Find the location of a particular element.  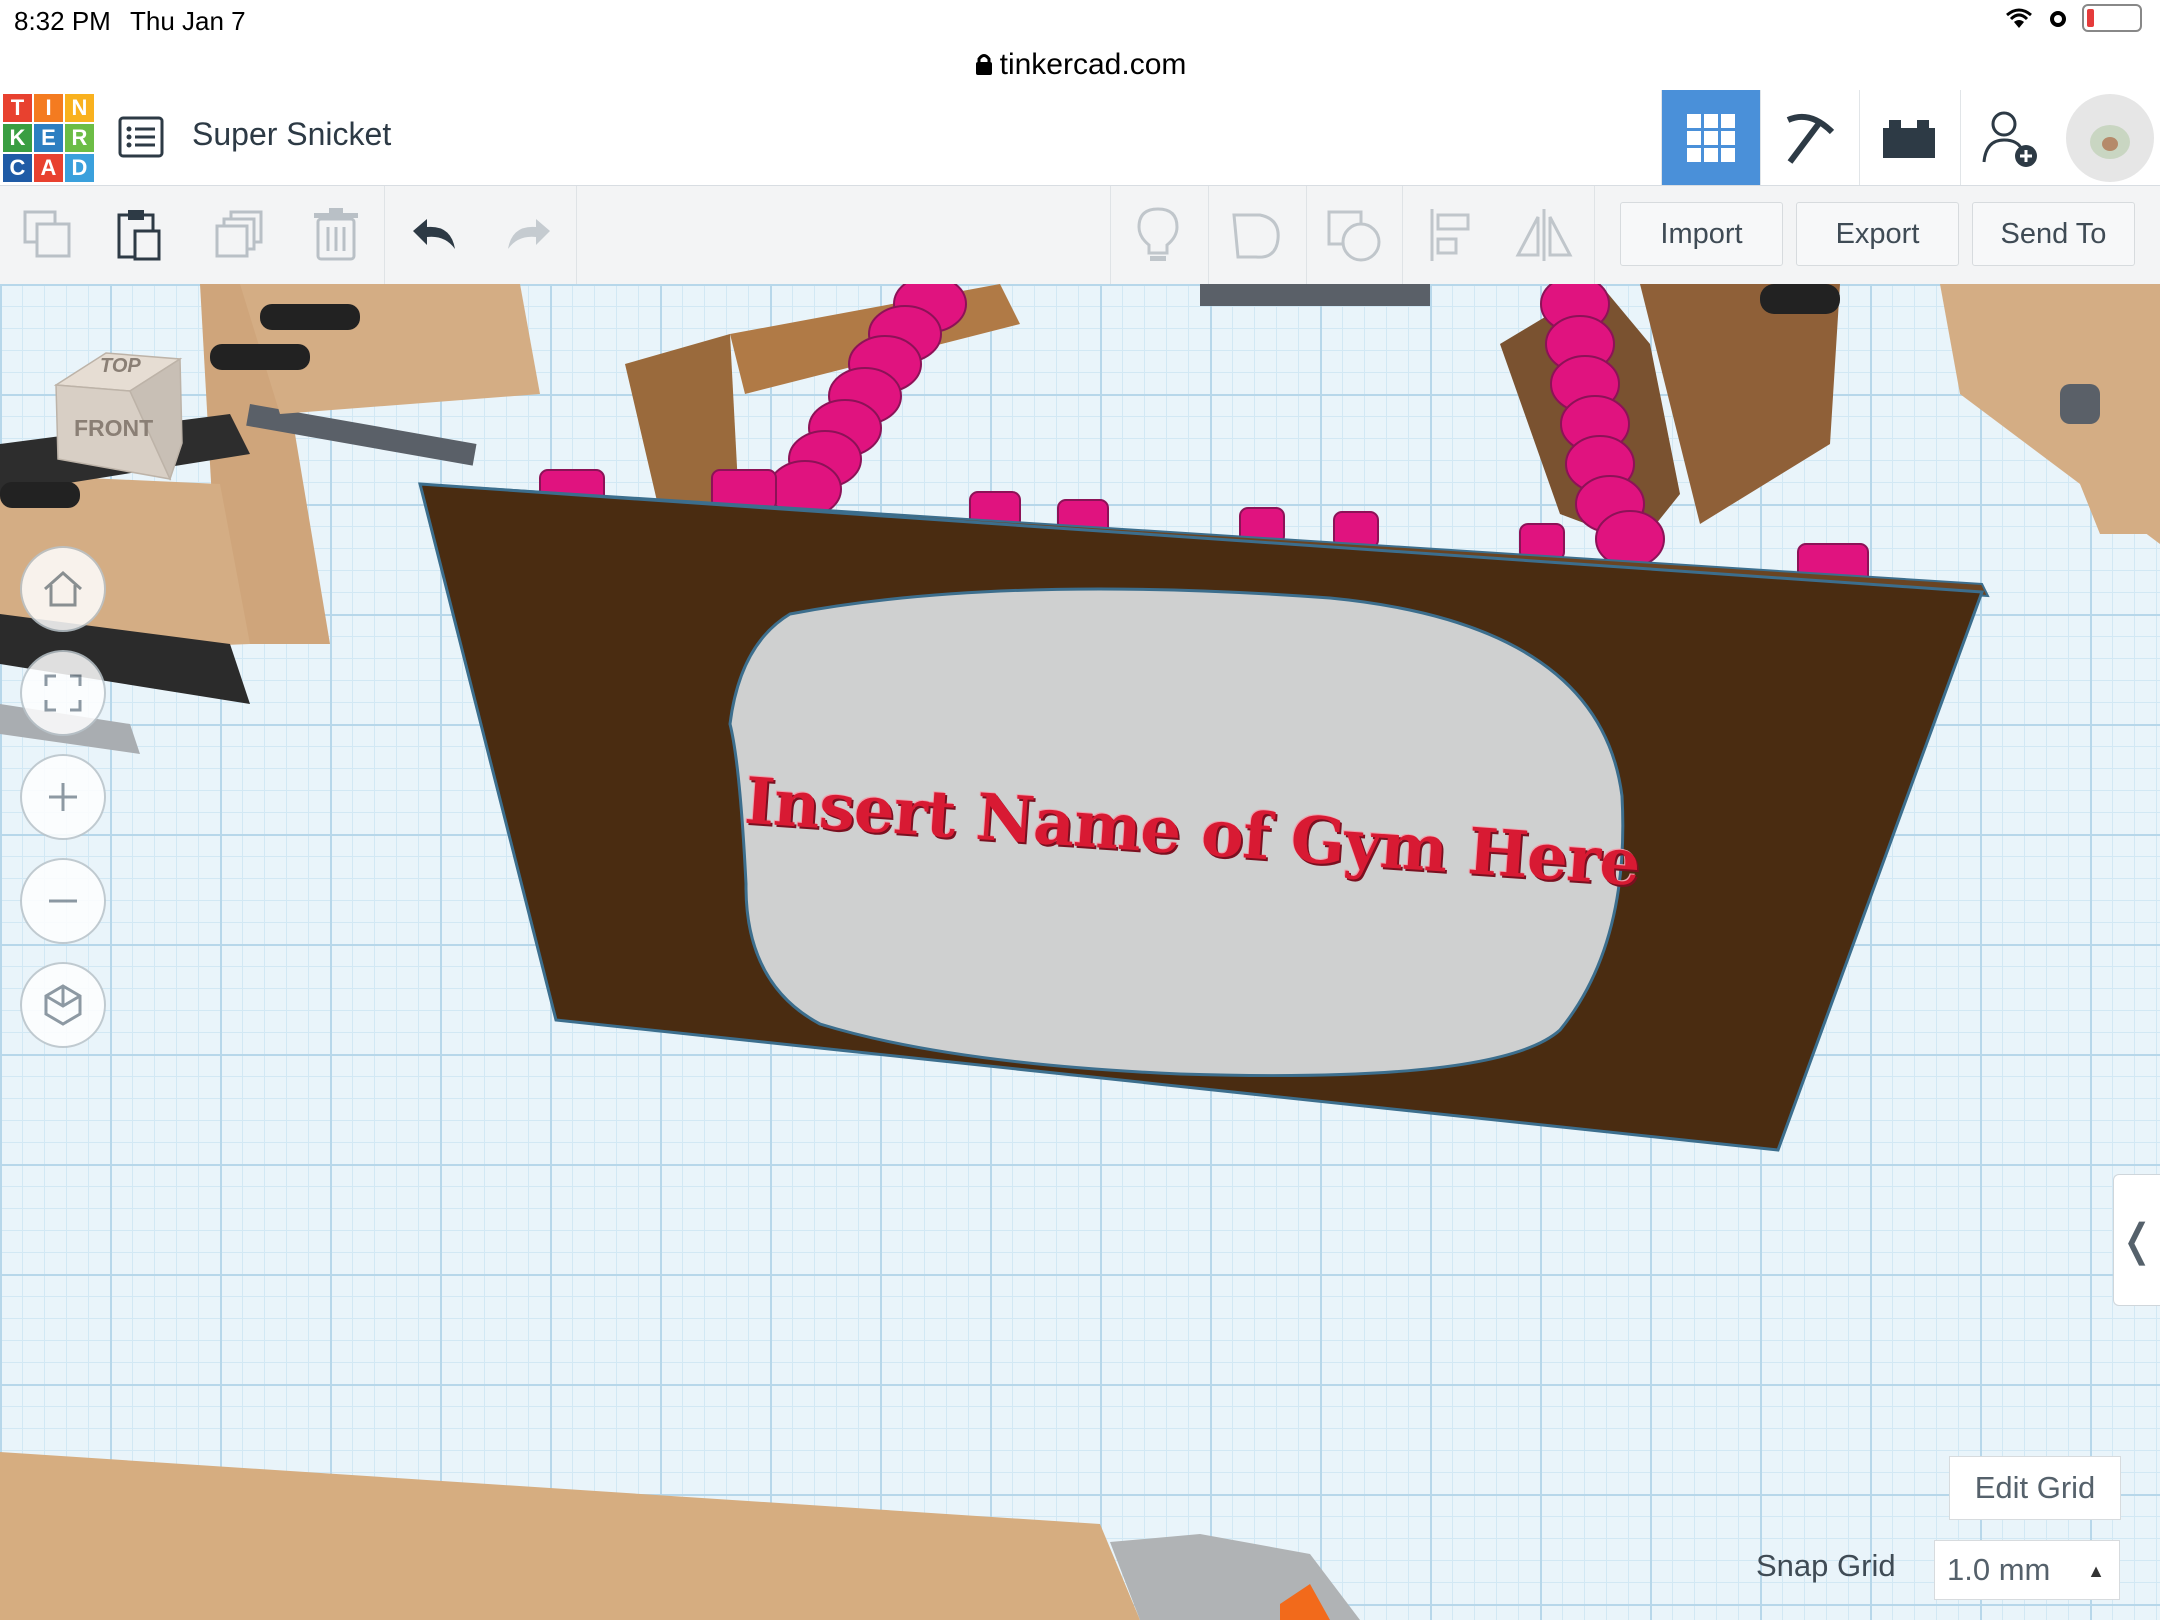

copy-icon is located at coordinates (47, 234).